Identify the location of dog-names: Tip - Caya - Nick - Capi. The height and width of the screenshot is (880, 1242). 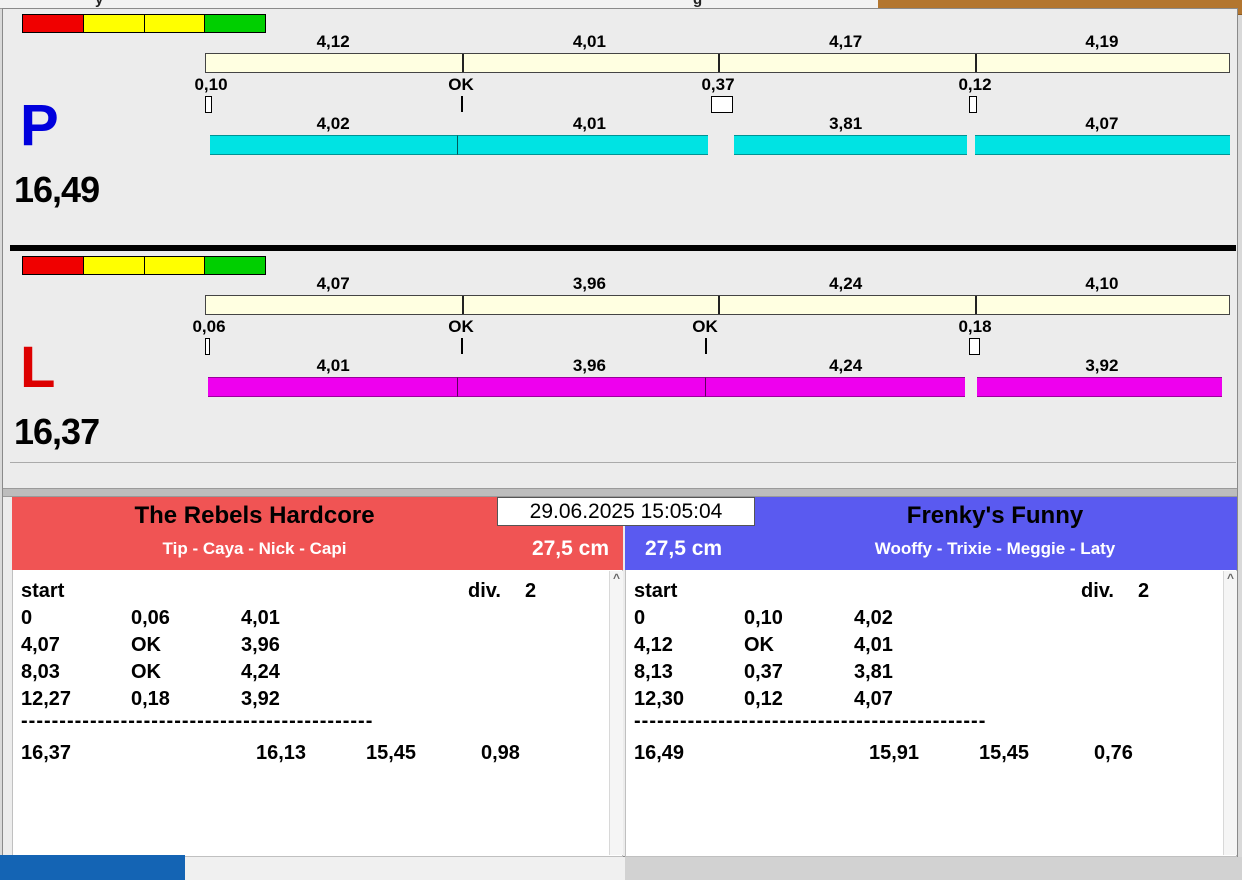
(254, 548).